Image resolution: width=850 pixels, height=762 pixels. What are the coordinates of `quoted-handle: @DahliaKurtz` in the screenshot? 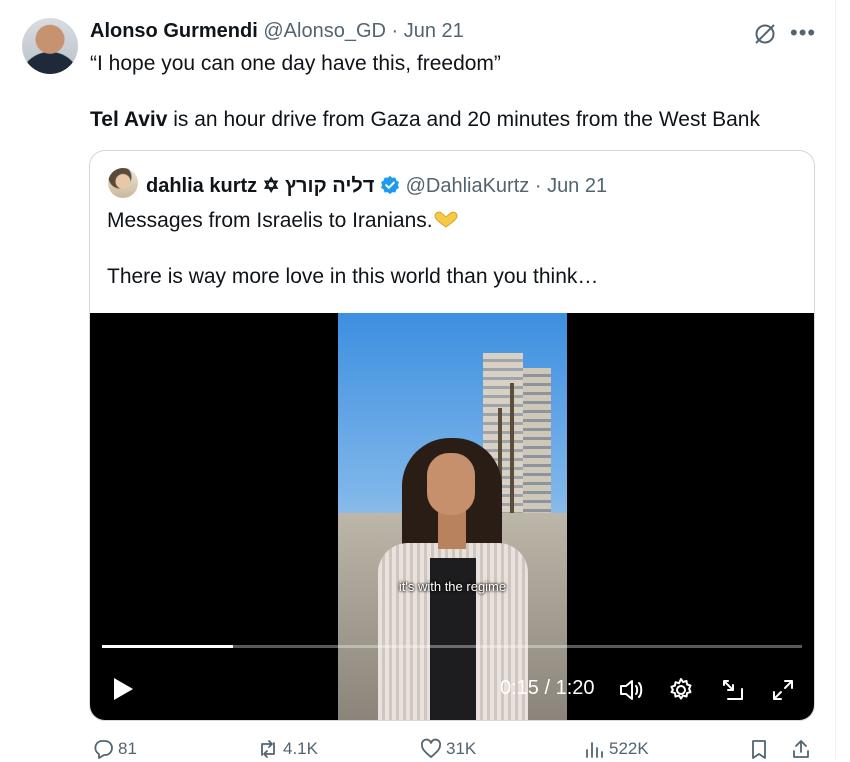 It's located at (468, 186).